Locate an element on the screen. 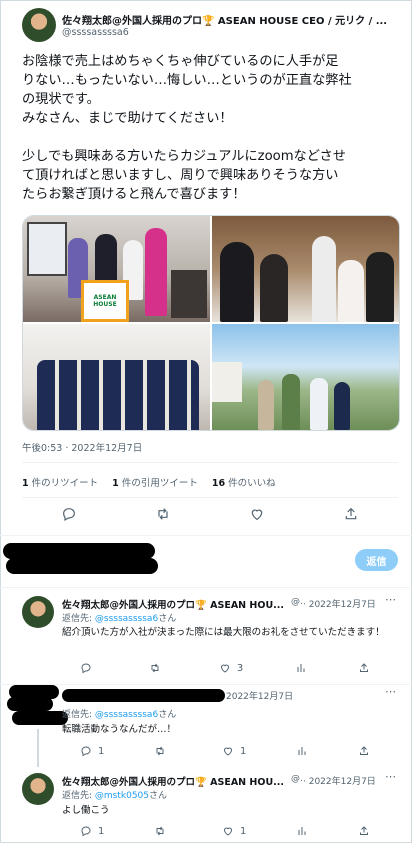 The height and width of the screenshot is (843, 412). building-shape is located at coordinates (227, 382).